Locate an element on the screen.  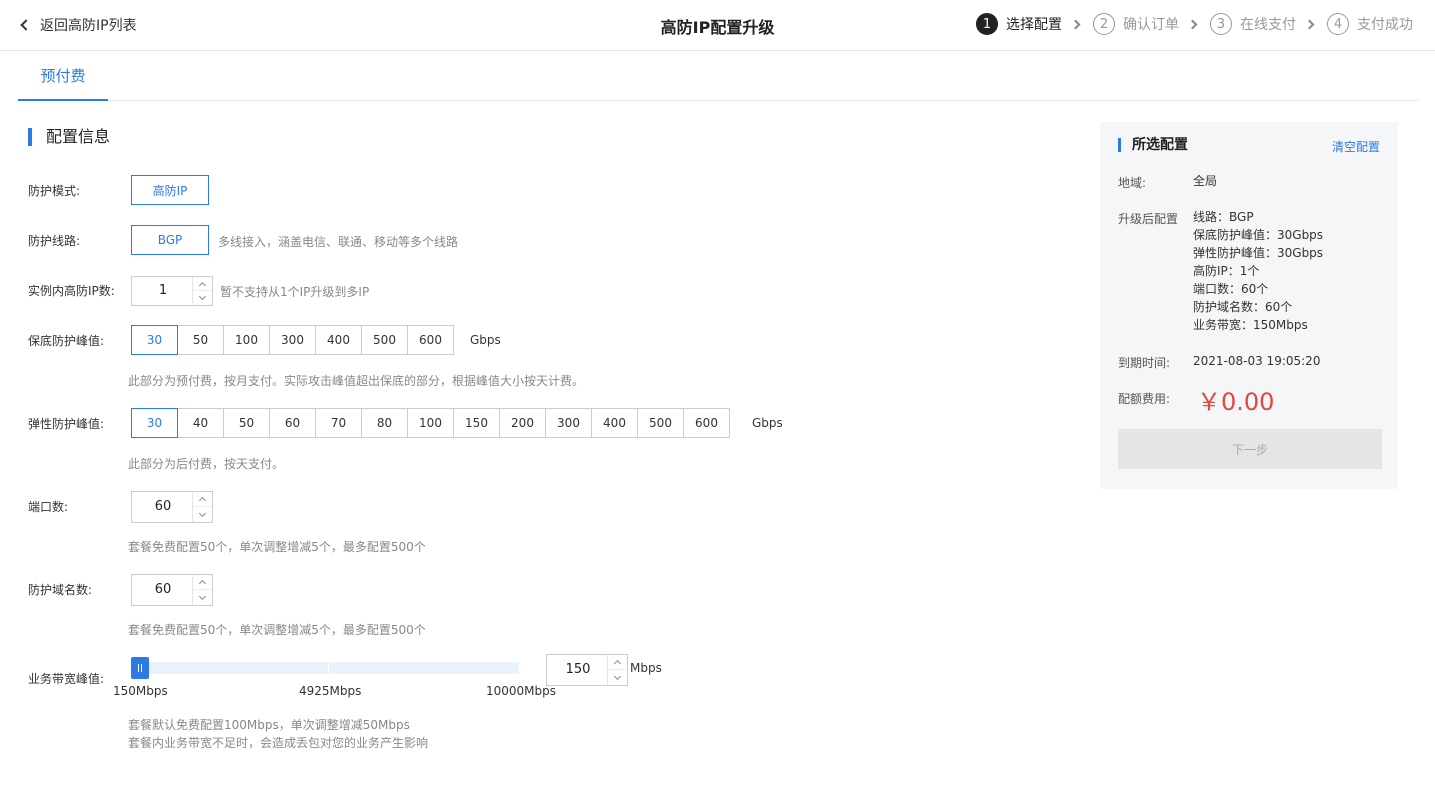
bandwidth-stepper: 150 is located at coordinates (587, 670).